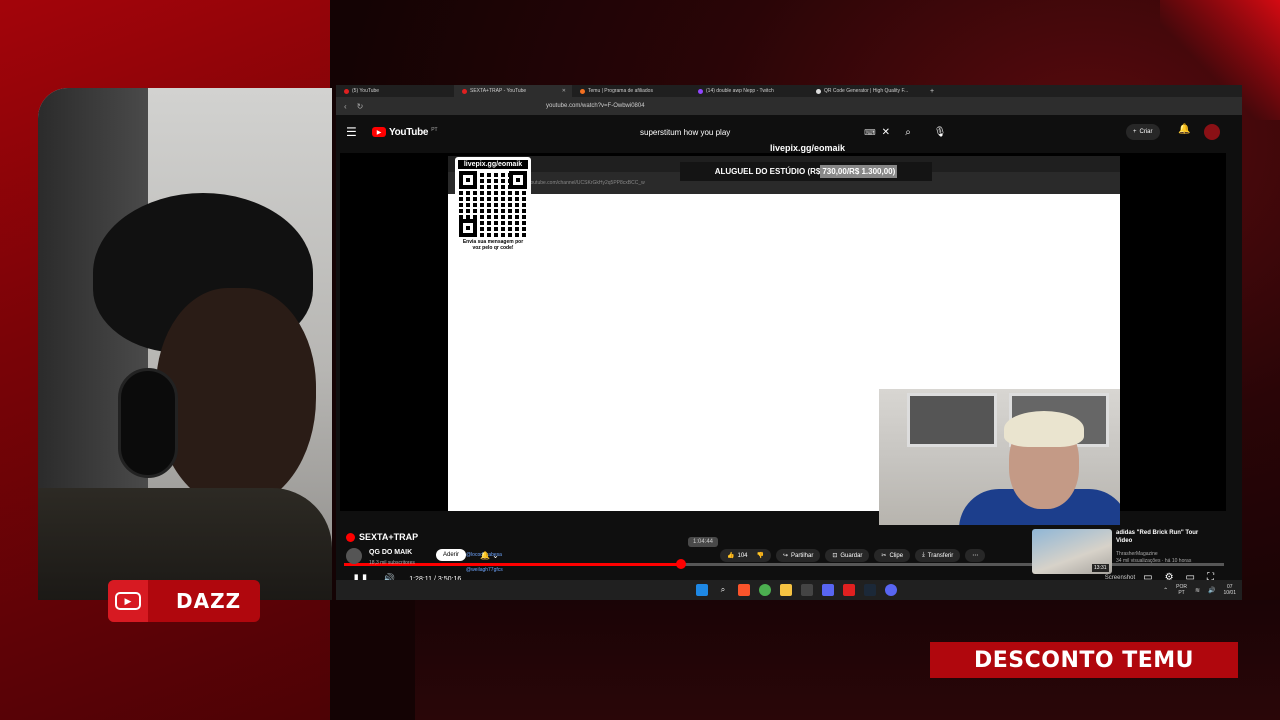 The image size is (1280, 720). What do you see at coordinates (796, 590) in the screenshot?
I see `taskbar-apps: ⌕` at bounding box center [796, 590].